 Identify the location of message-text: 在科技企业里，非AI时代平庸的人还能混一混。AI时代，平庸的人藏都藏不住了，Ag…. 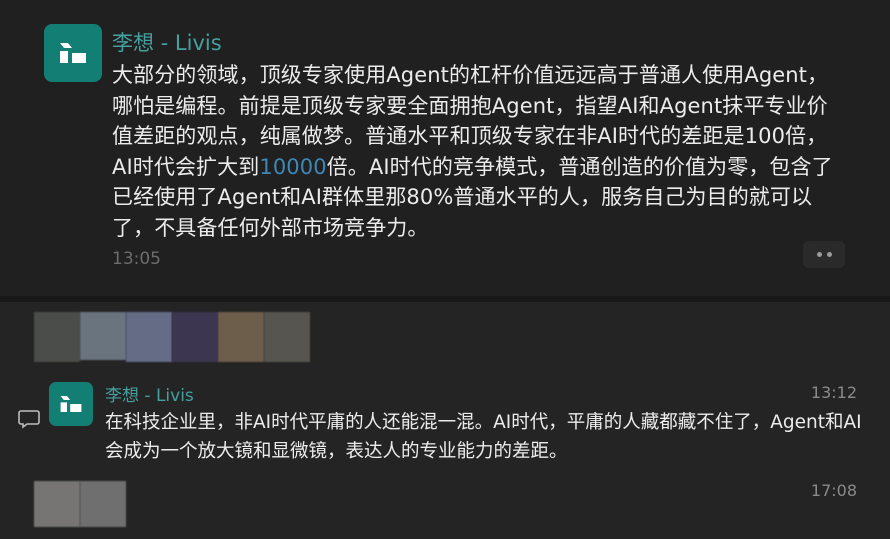
(483, 437).